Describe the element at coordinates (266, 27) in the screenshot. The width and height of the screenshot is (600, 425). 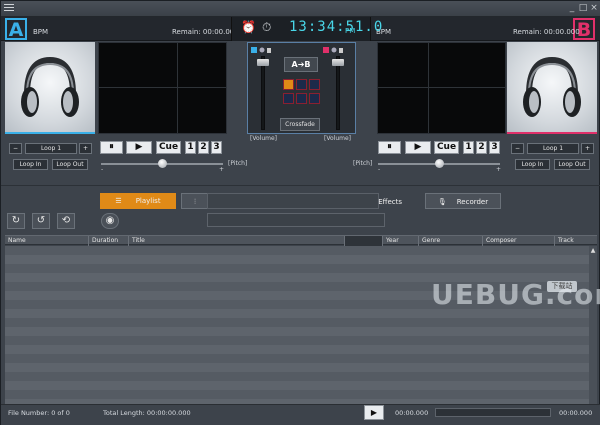
I see `stopwatch-icon: ⏱` at that location.